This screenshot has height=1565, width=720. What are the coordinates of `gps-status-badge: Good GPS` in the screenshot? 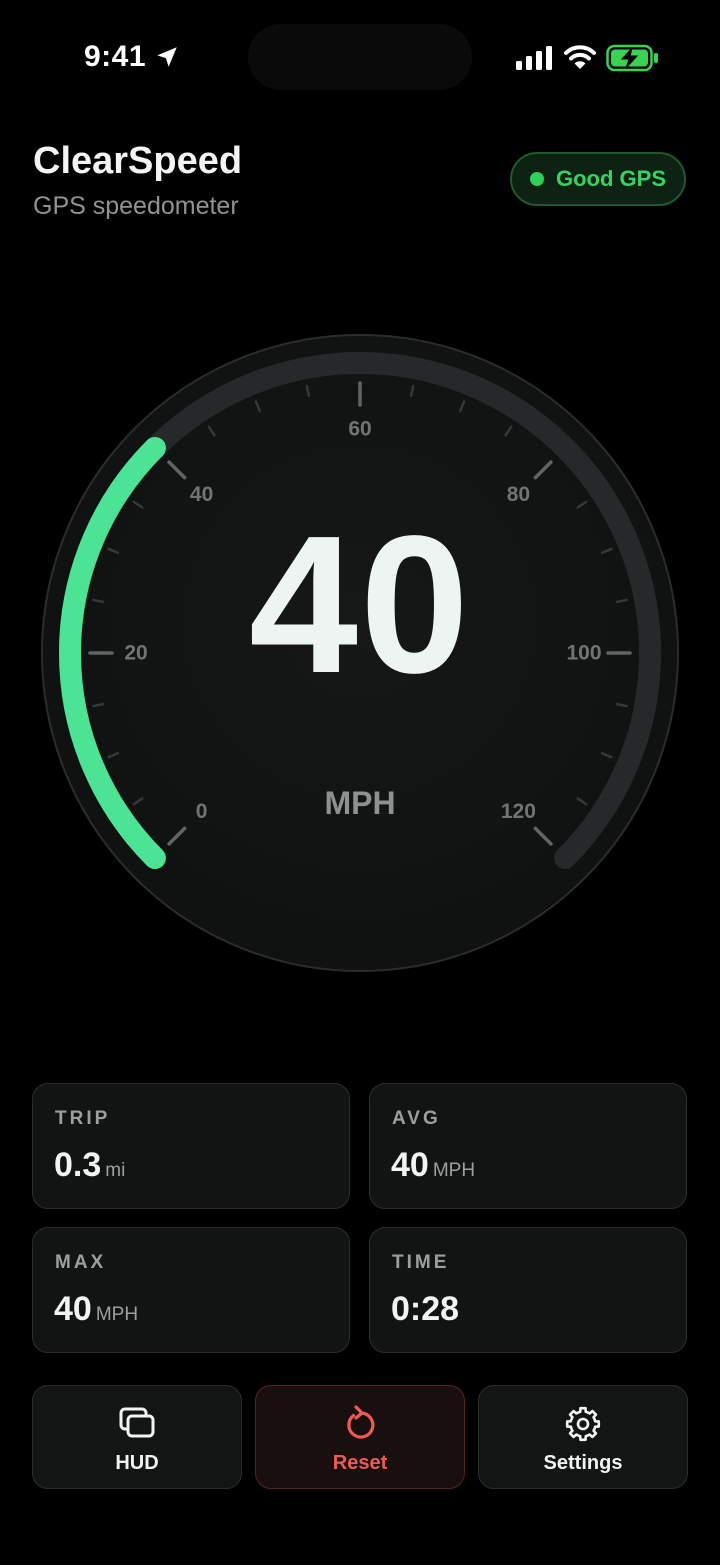 It's located at (598, 179).